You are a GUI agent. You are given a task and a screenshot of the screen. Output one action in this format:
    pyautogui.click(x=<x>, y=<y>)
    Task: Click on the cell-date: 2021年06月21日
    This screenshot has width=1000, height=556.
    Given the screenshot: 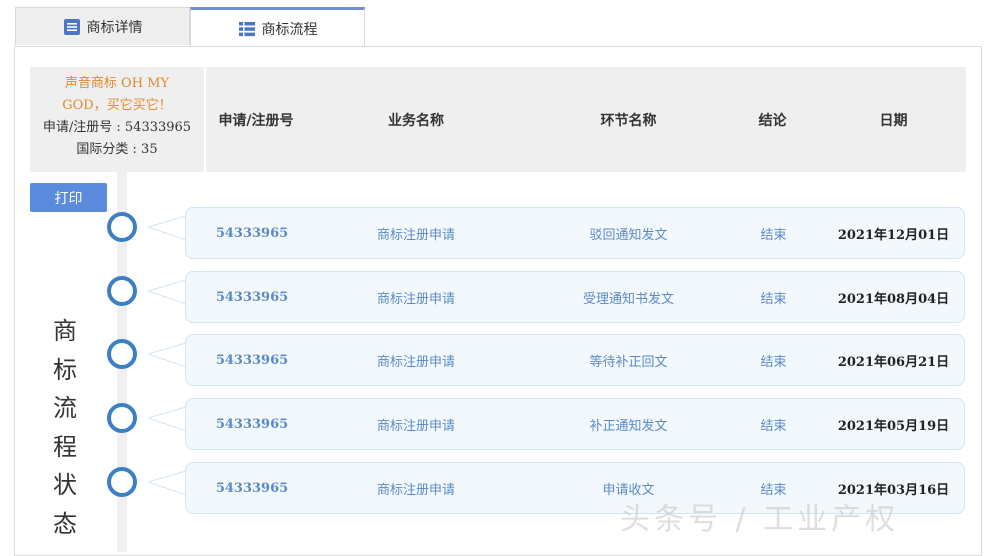 What is the action you would take?
    pyautogui.click(x=893, y=362)
    